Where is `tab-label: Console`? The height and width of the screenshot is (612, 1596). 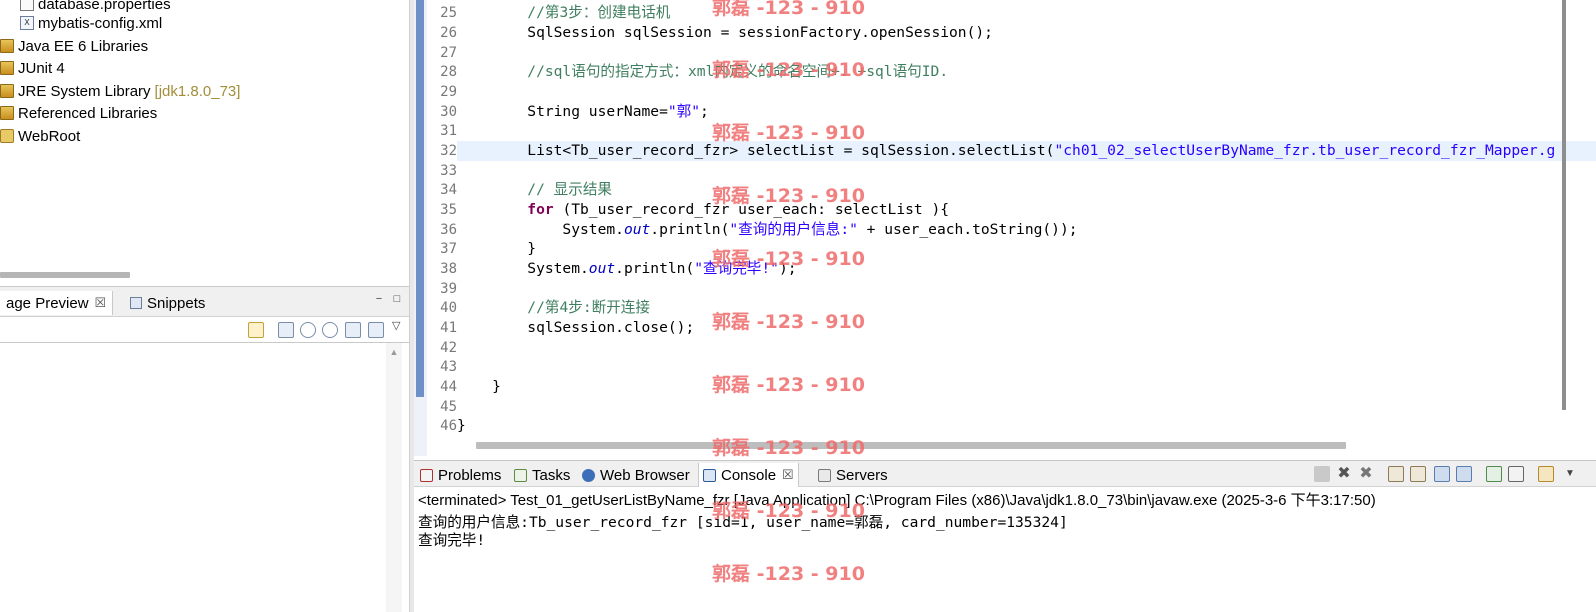 tab-label: Console is located at coordinates (749, 475).